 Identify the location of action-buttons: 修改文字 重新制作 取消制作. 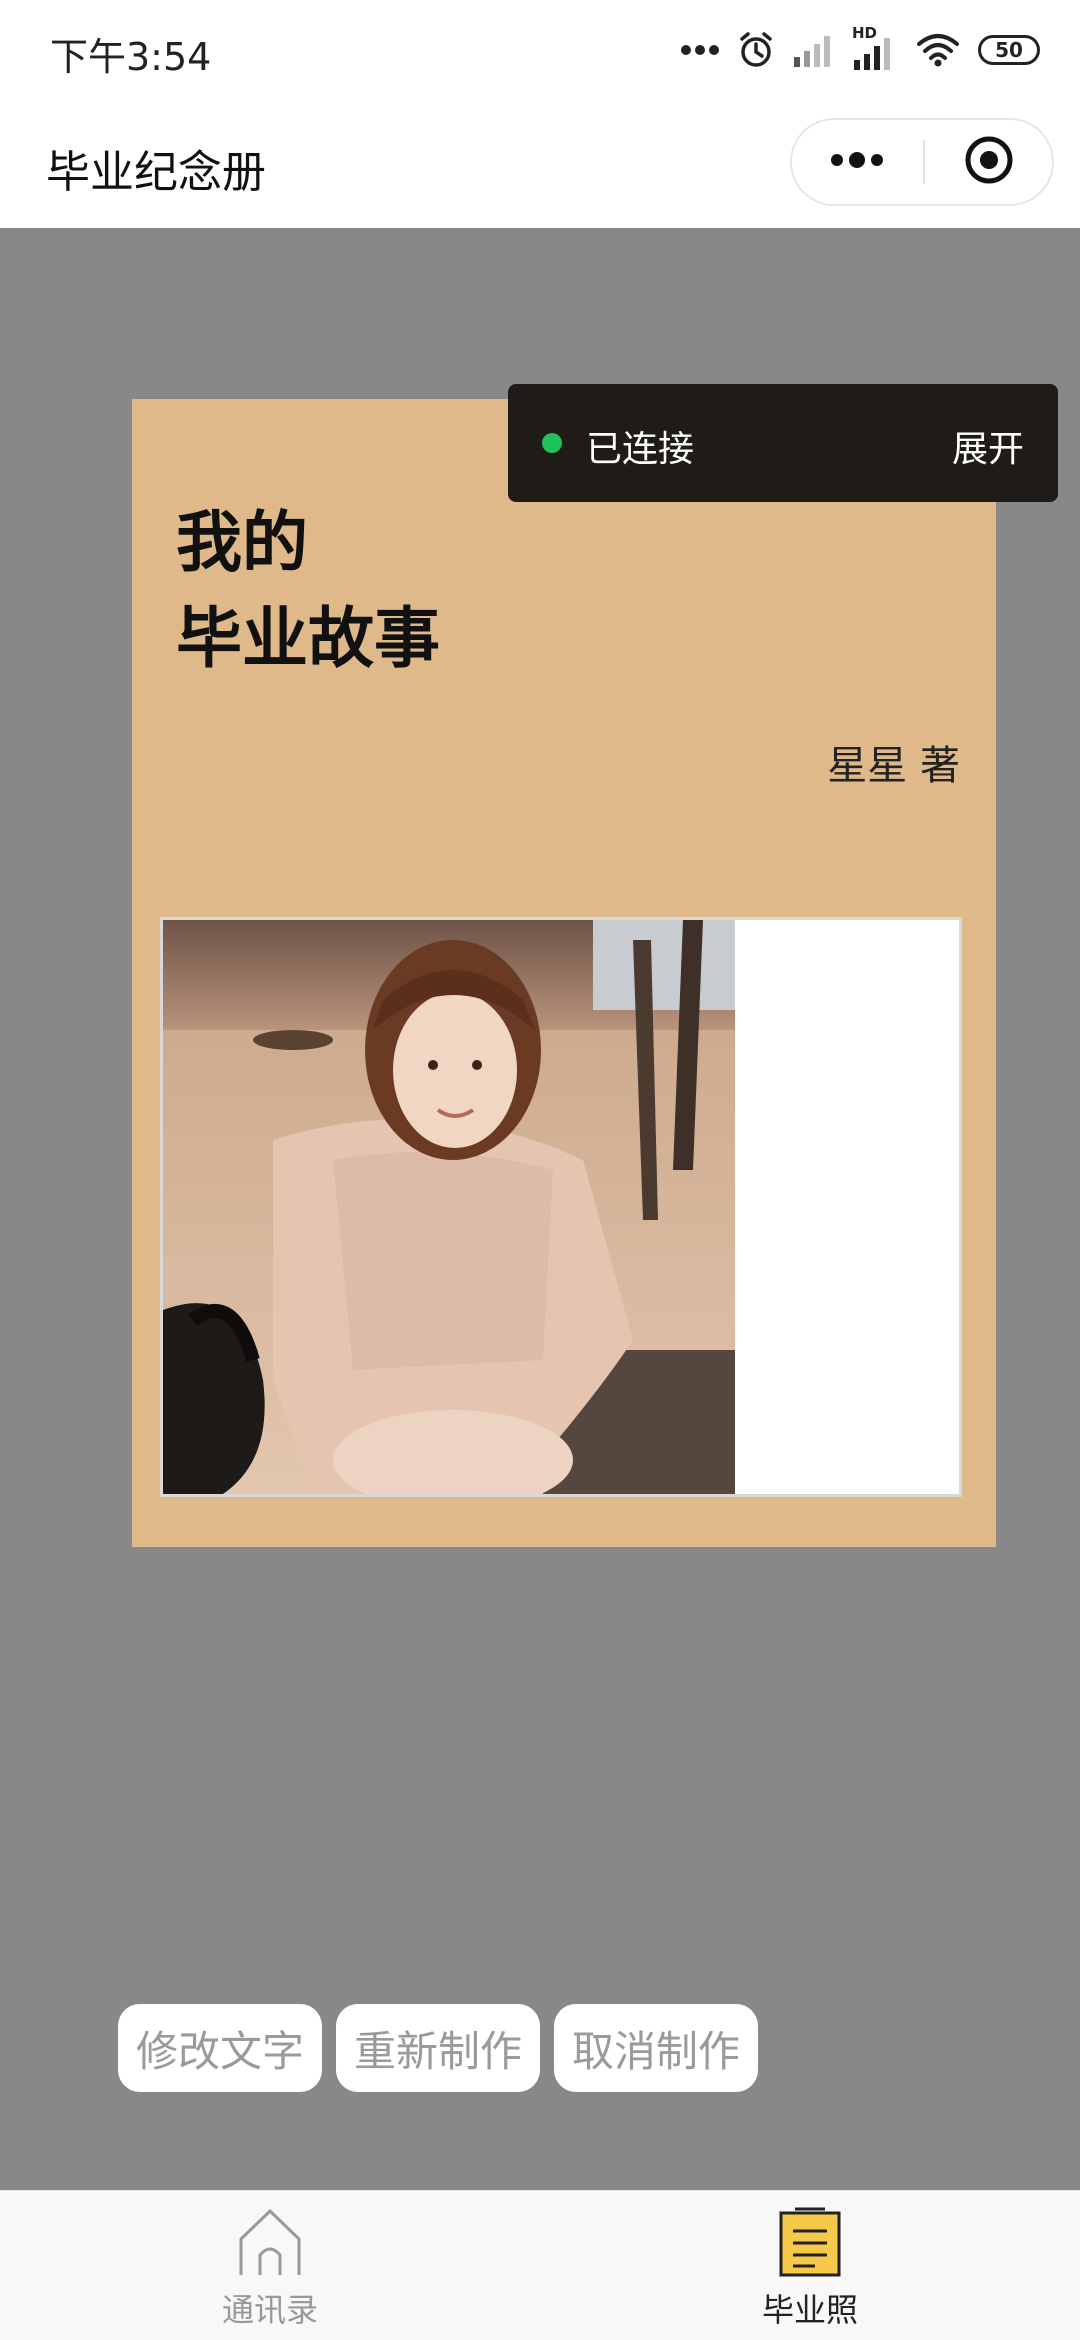
(438, 2048).